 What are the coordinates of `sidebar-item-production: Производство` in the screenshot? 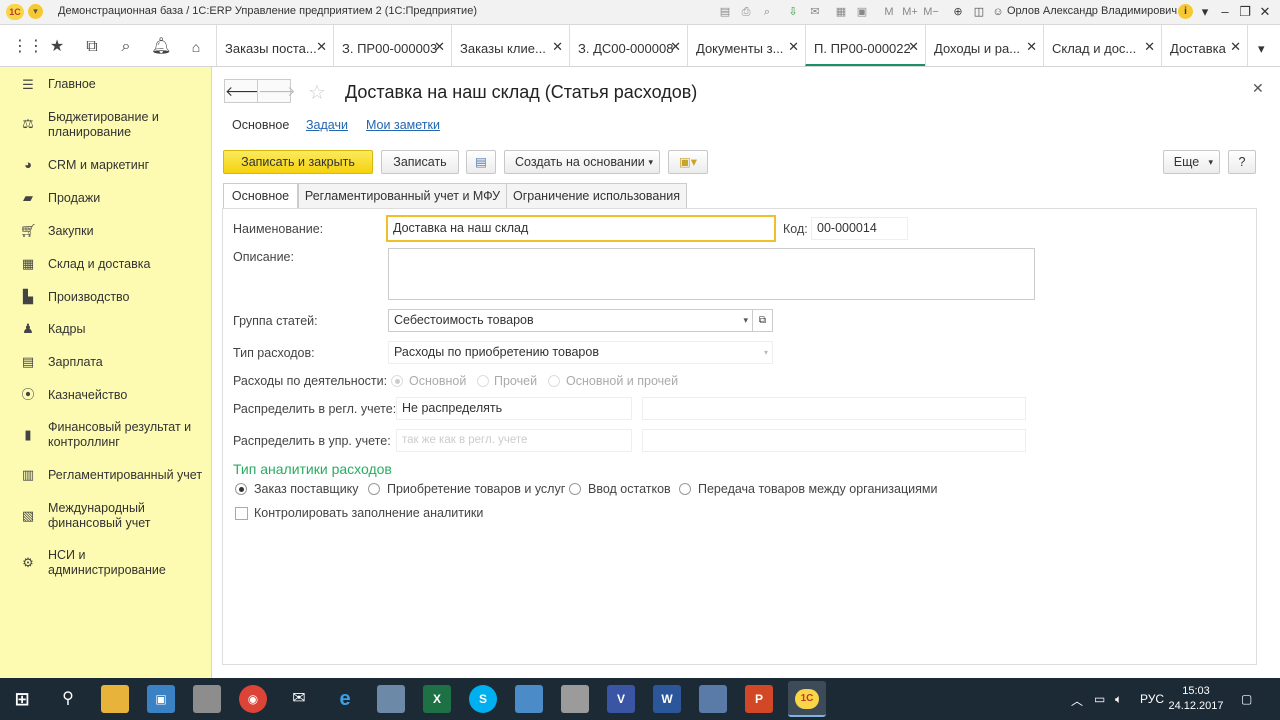 It's located at (106, 297).